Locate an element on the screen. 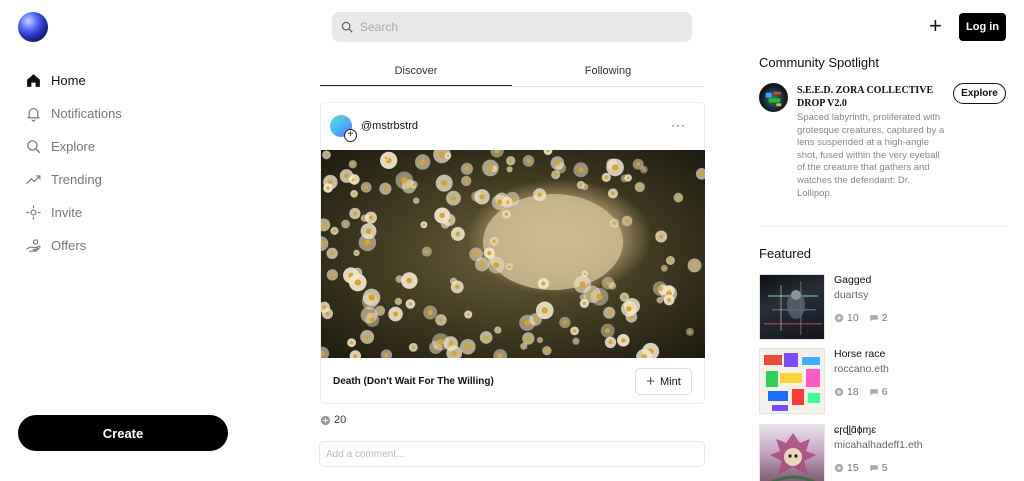 This screenshot has height=481, width=1024. featured-like-count: 18 is located at coordinates (853, 392).